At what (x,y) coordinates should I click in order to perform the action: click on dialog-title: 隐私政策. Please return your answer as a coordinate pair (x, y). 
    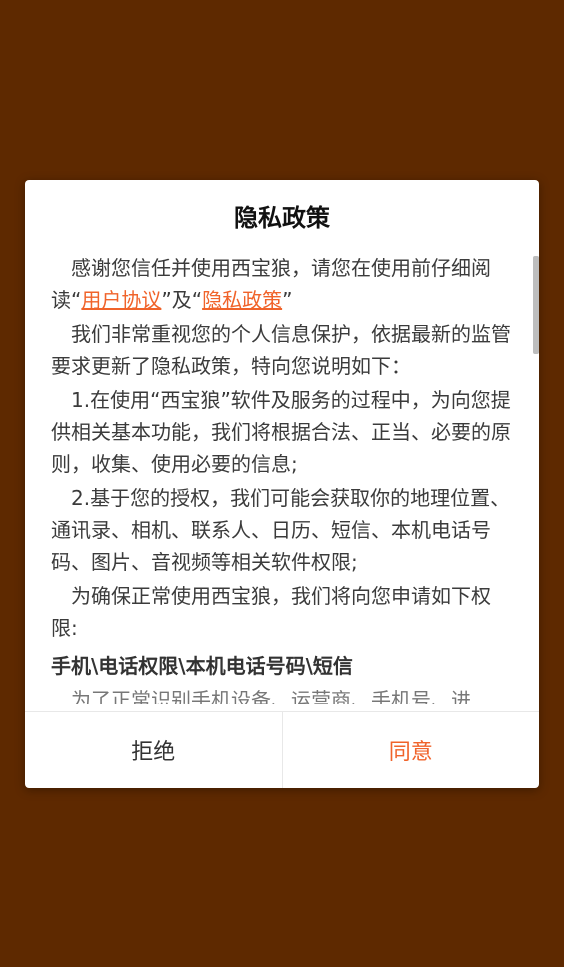
    Looking at the image, I should click on (282, 218).